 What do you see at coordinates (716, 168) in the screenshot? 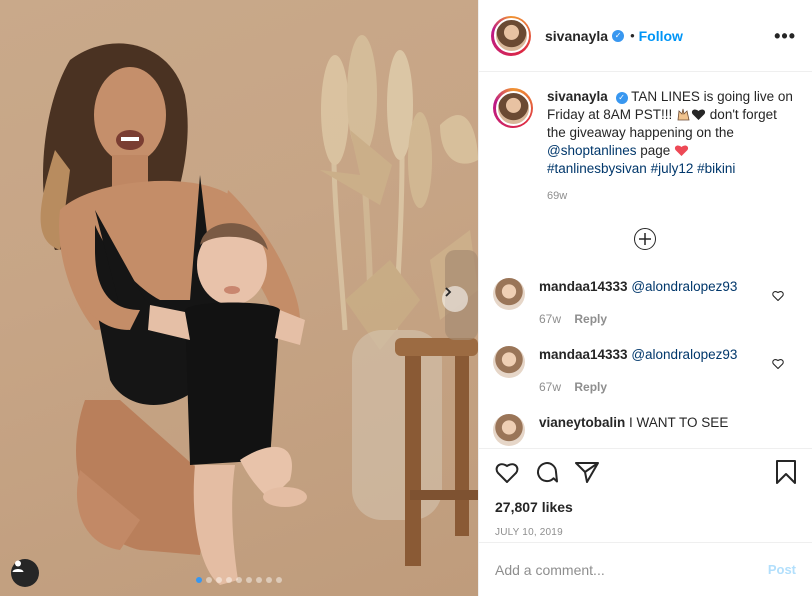
I see `hashtag: #bikini` at bounding box center [716, 168].